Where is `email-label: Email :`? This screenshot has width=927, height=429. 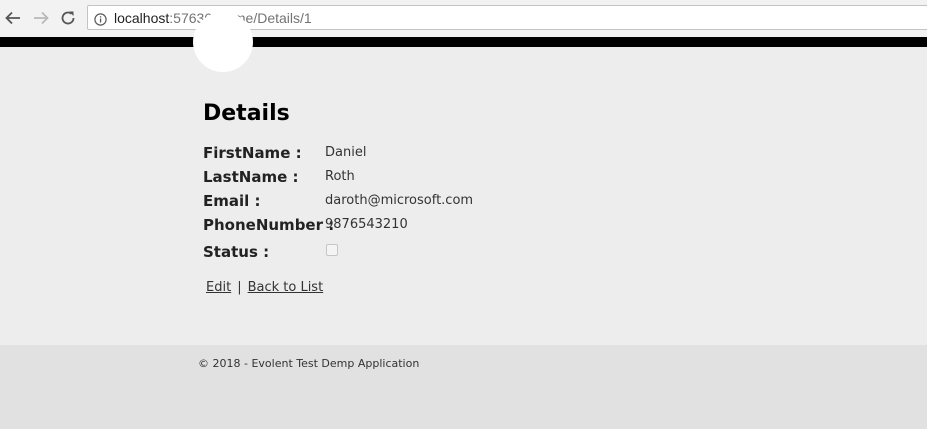 email-label: Email : is located at coordinates (232, 201).